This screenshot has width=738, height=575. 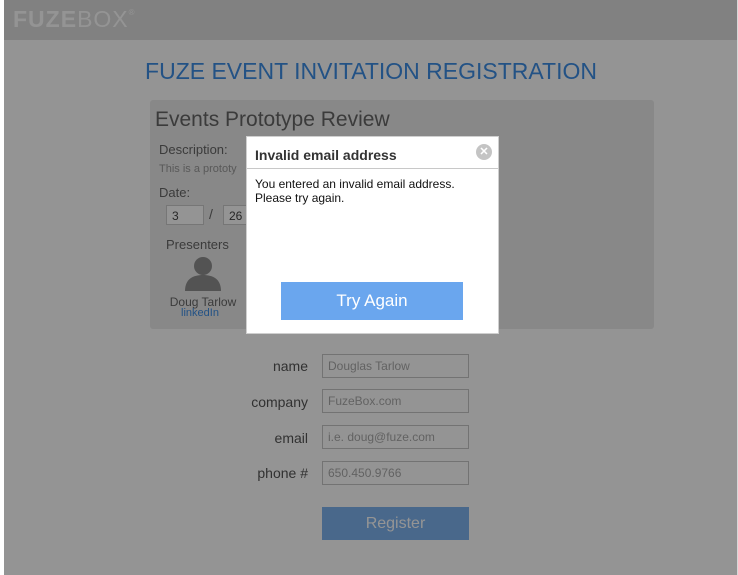 I want to click on dialog-title: Invalid email address, so click(x=326, y=155).